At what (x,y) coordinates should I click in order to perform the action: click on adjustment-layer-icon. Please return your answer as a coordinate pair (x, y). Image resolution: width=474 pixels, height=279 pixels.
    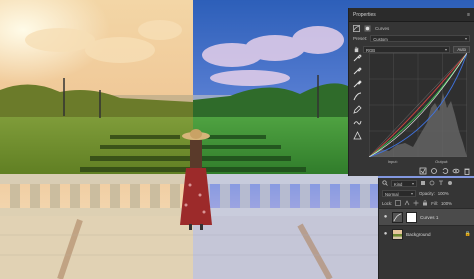
    Looking at the image, I should click on (356, 28).